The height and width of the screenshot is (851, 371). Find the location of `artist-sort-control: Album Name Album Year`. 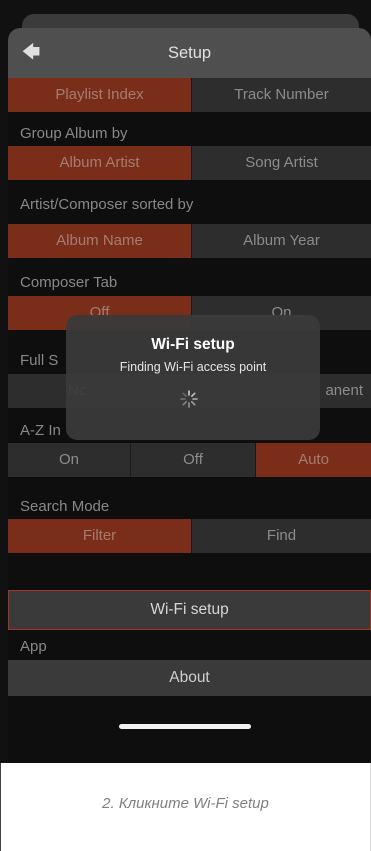

artist-sort-control: Album Name Album Year is located at coordinates (189, 241).